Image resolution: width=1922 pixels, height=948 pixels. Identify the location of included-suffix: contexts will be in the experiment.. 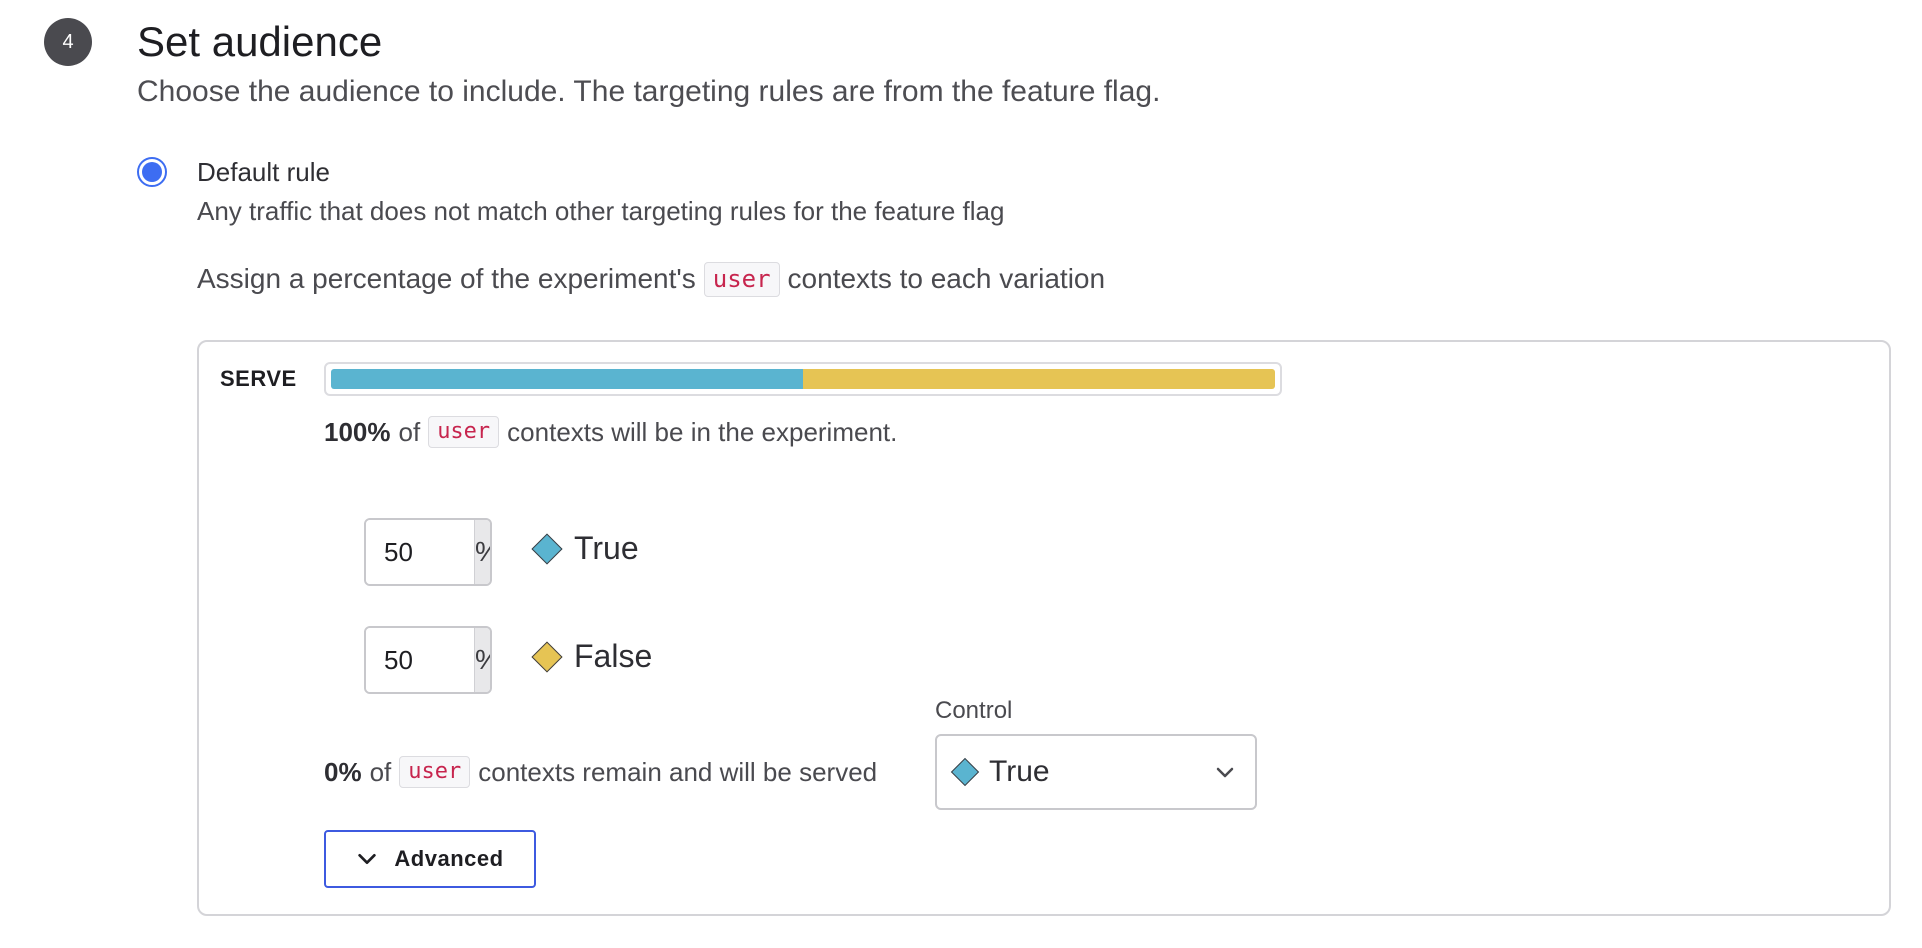
(702, 431).